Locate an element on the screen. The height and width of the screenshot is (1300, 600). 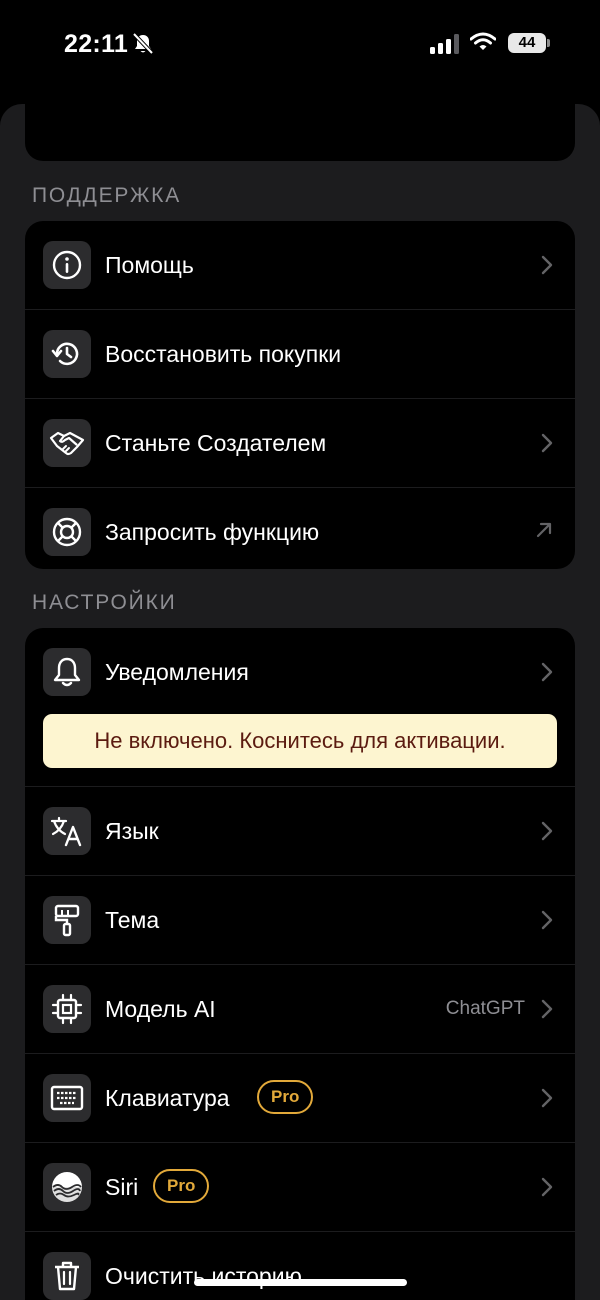
row-label: Язык is located at coordinates (132, 831).